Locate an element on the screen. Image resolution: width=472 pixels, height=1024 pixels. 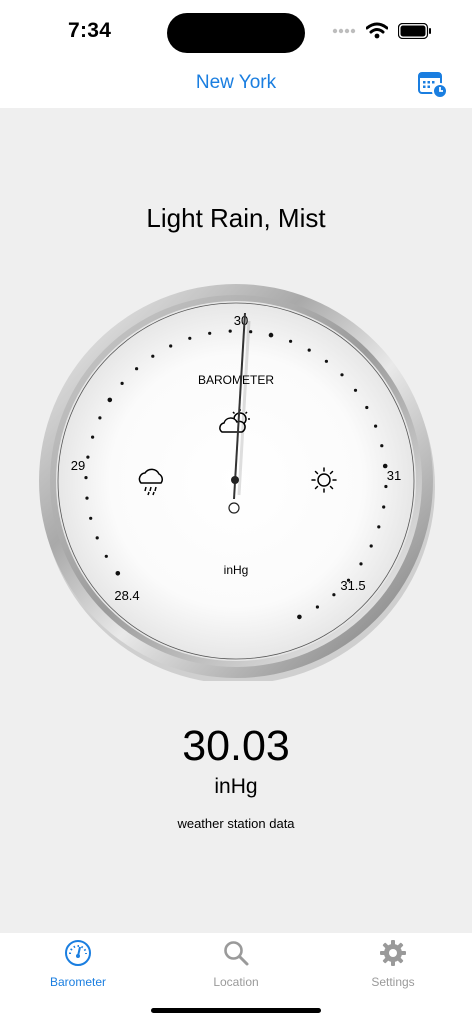
wifi-icon is located at coordinates (377, 30).